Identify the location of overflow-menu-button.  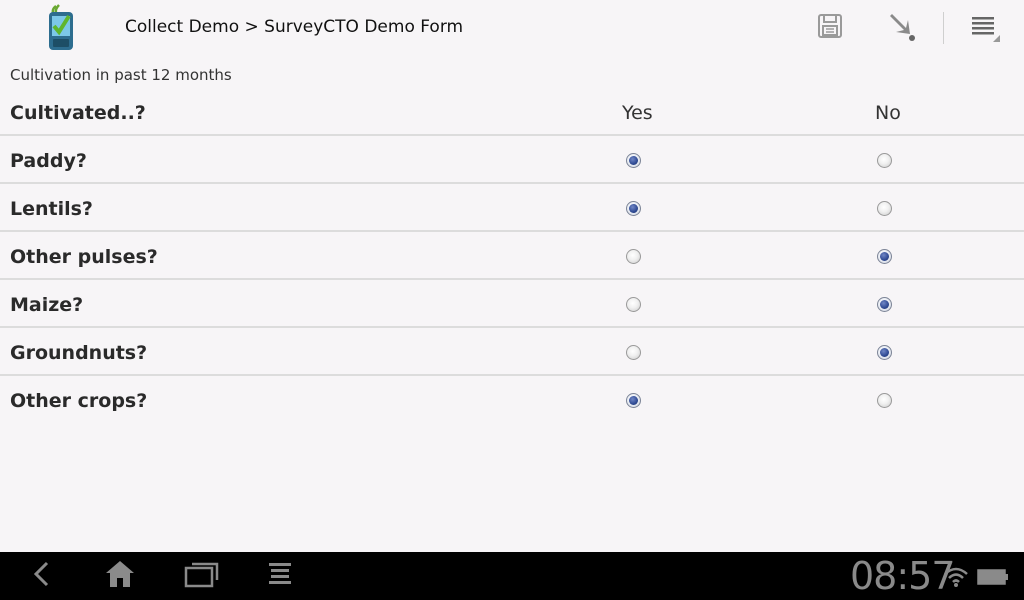
(984, 28).